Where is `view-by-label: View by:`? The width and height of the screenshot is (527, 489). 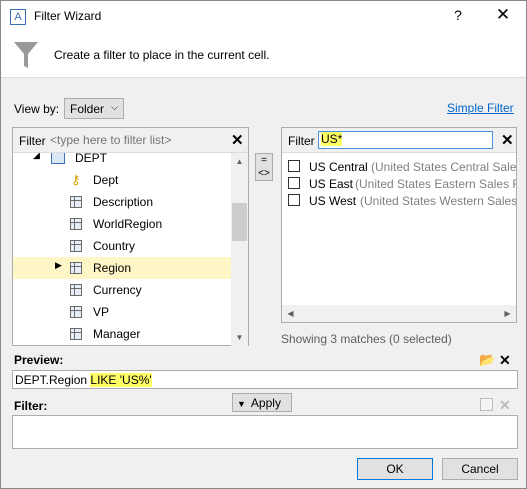 view-by-label: View by: is located at coordinates (37, 109).